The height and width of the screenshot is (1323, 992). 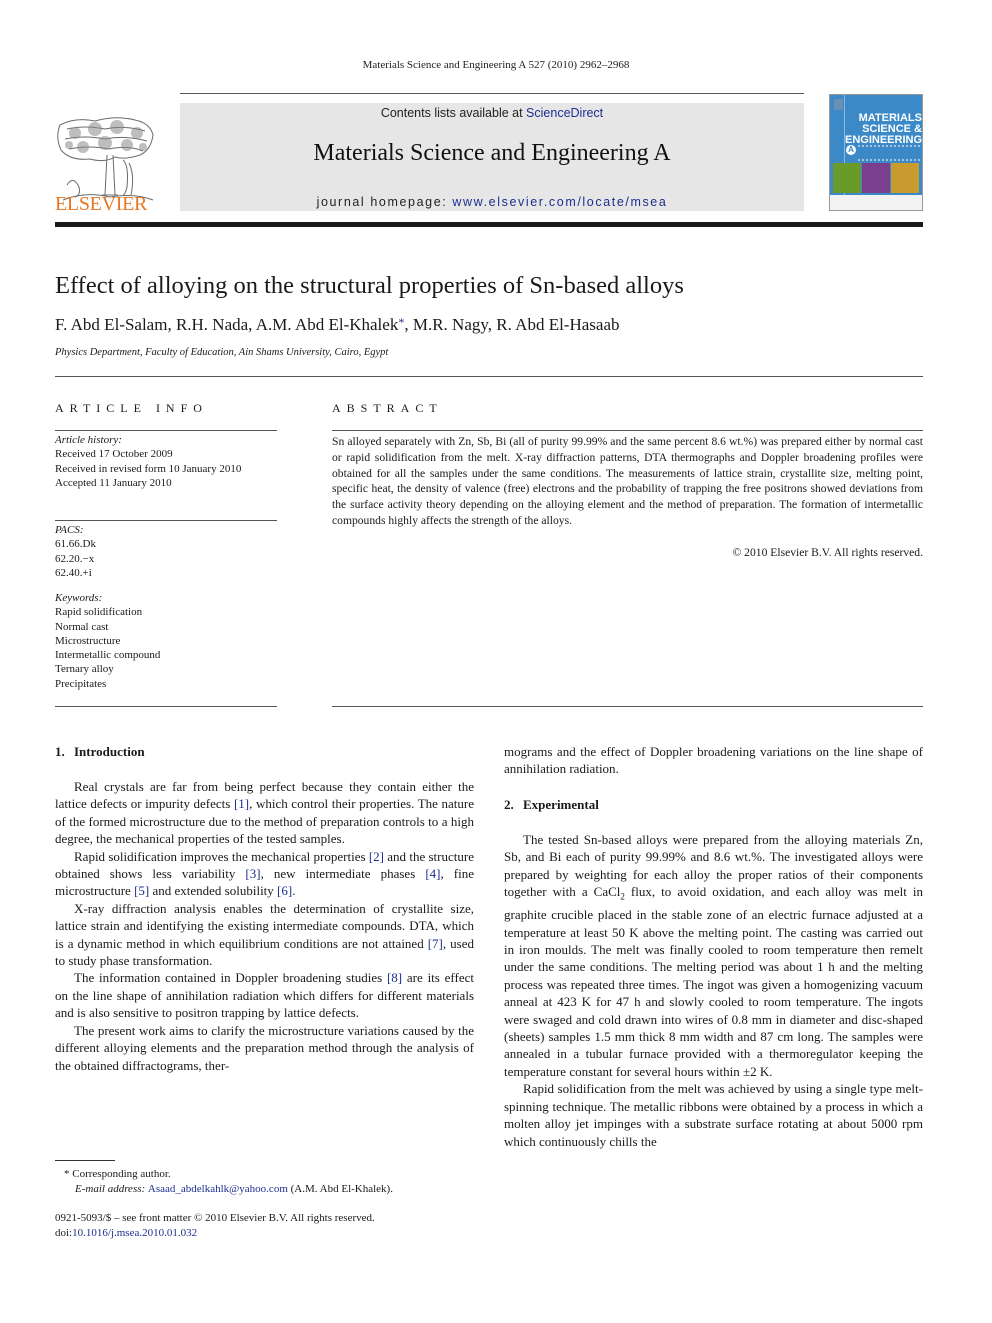 What do you see at coordinates (847, 178) in the screenshot?
I see `cover-image-green` at bounding box center [847, 178].